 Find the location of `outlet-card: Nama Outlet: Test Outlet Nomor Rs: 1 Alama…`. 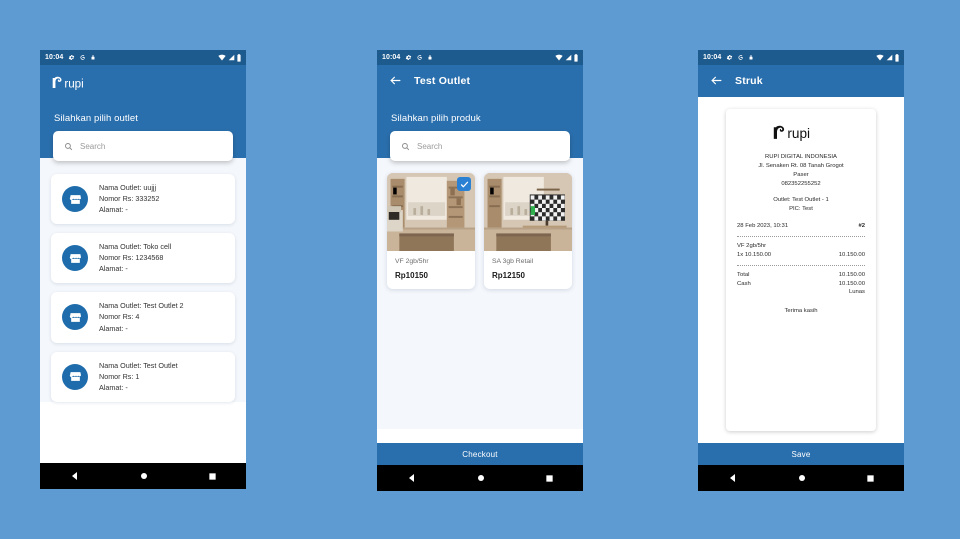

outlet-card: Nama Outlet: Test Outlet Nomor Rs: 1 Alama… is located at coordinates (143, 376).